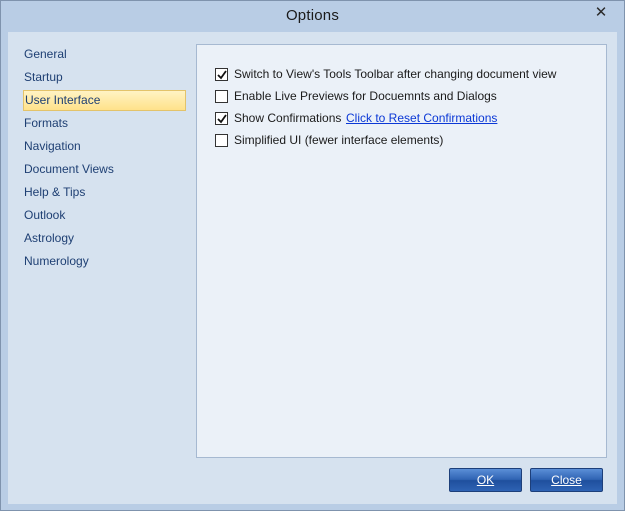 The width and height of the screenshot is (625, 511). I want to click on window-title: Options, so click(312, 15).